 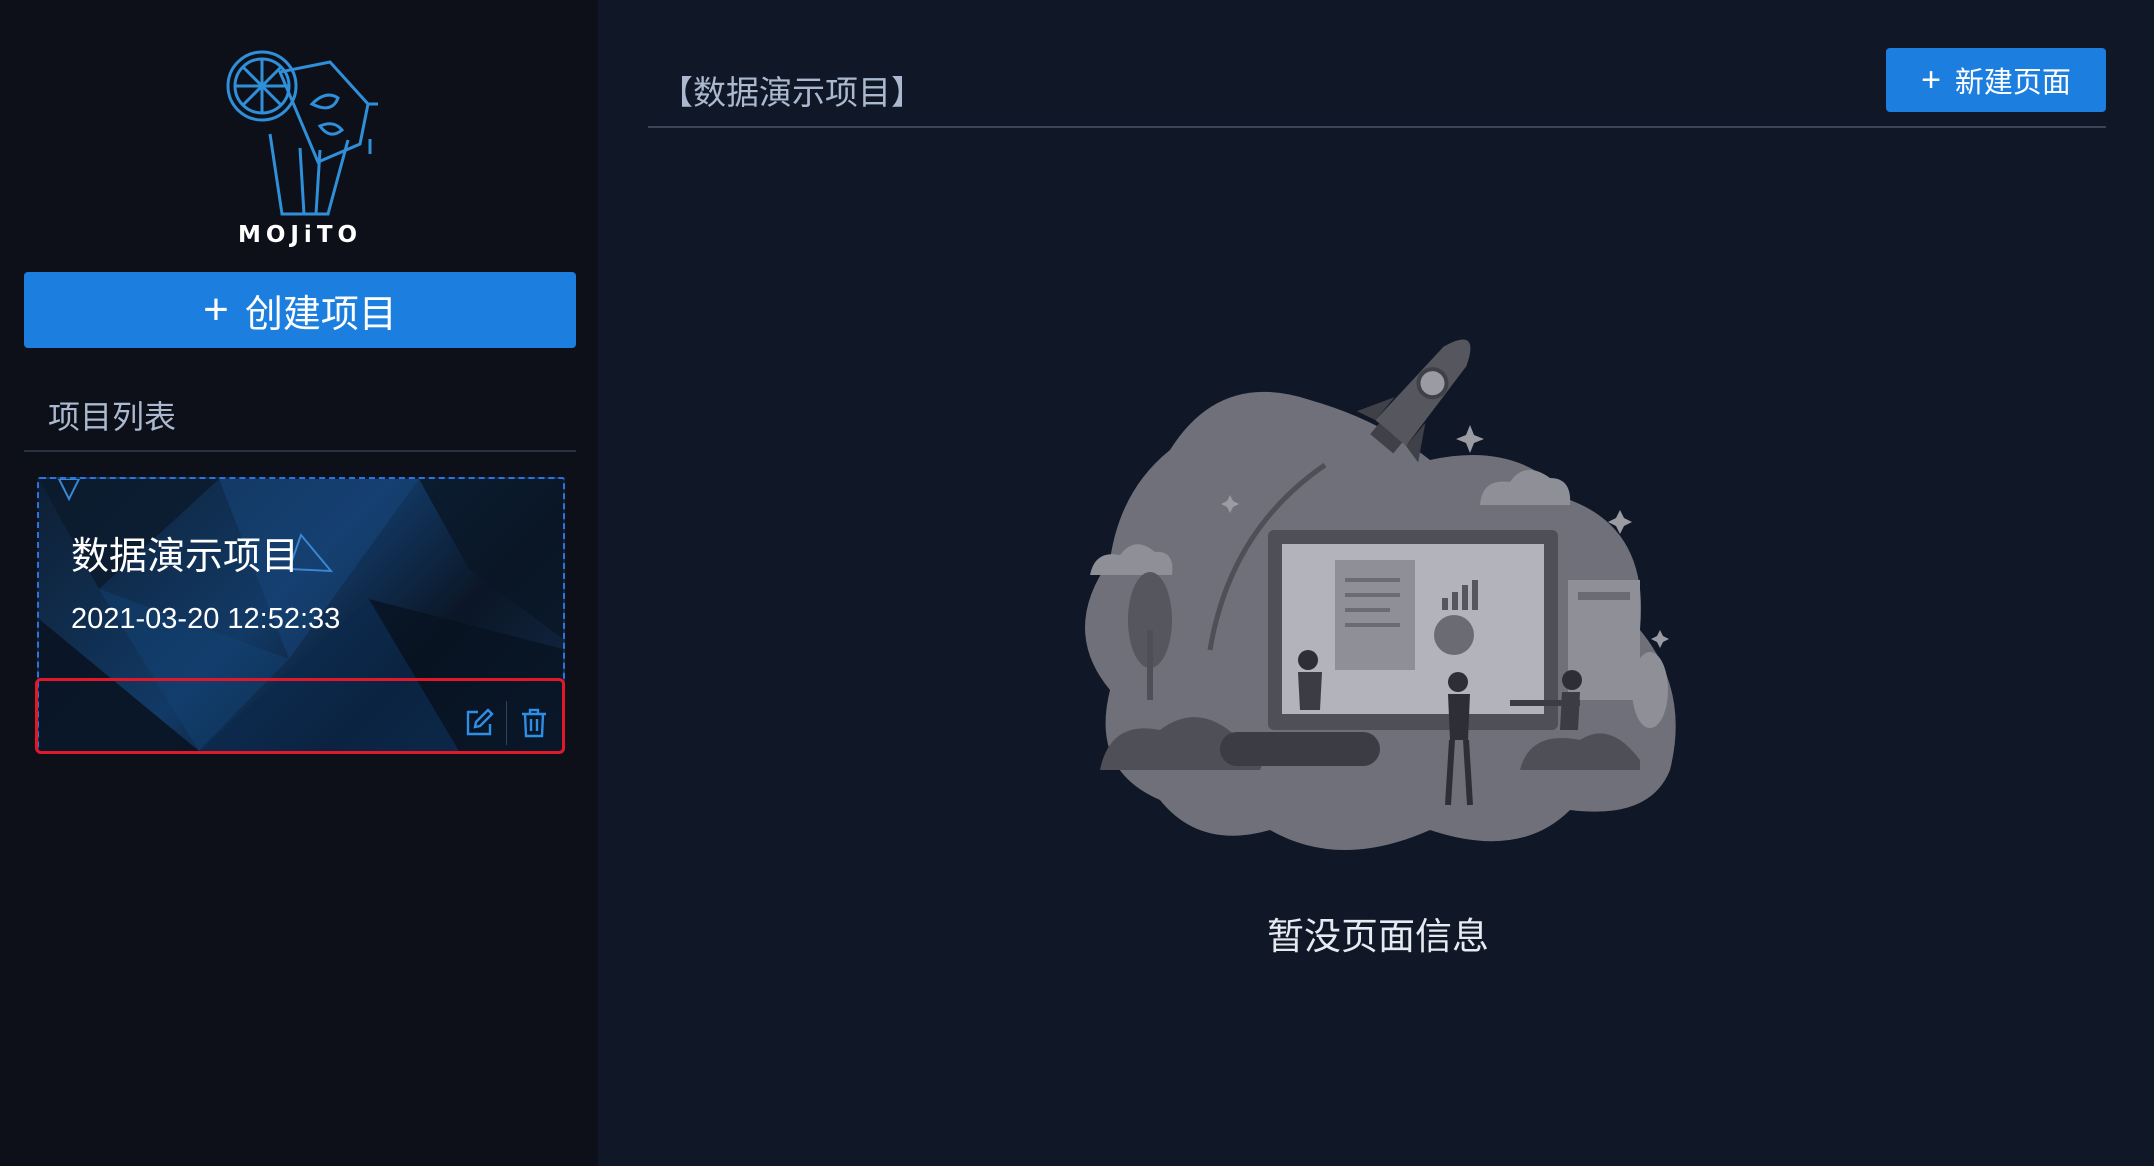 What do you see at coordinates (792, 92) in the screenshot?
I see `page-title: 【数据演示项目】` at bounding box center [792, 92].